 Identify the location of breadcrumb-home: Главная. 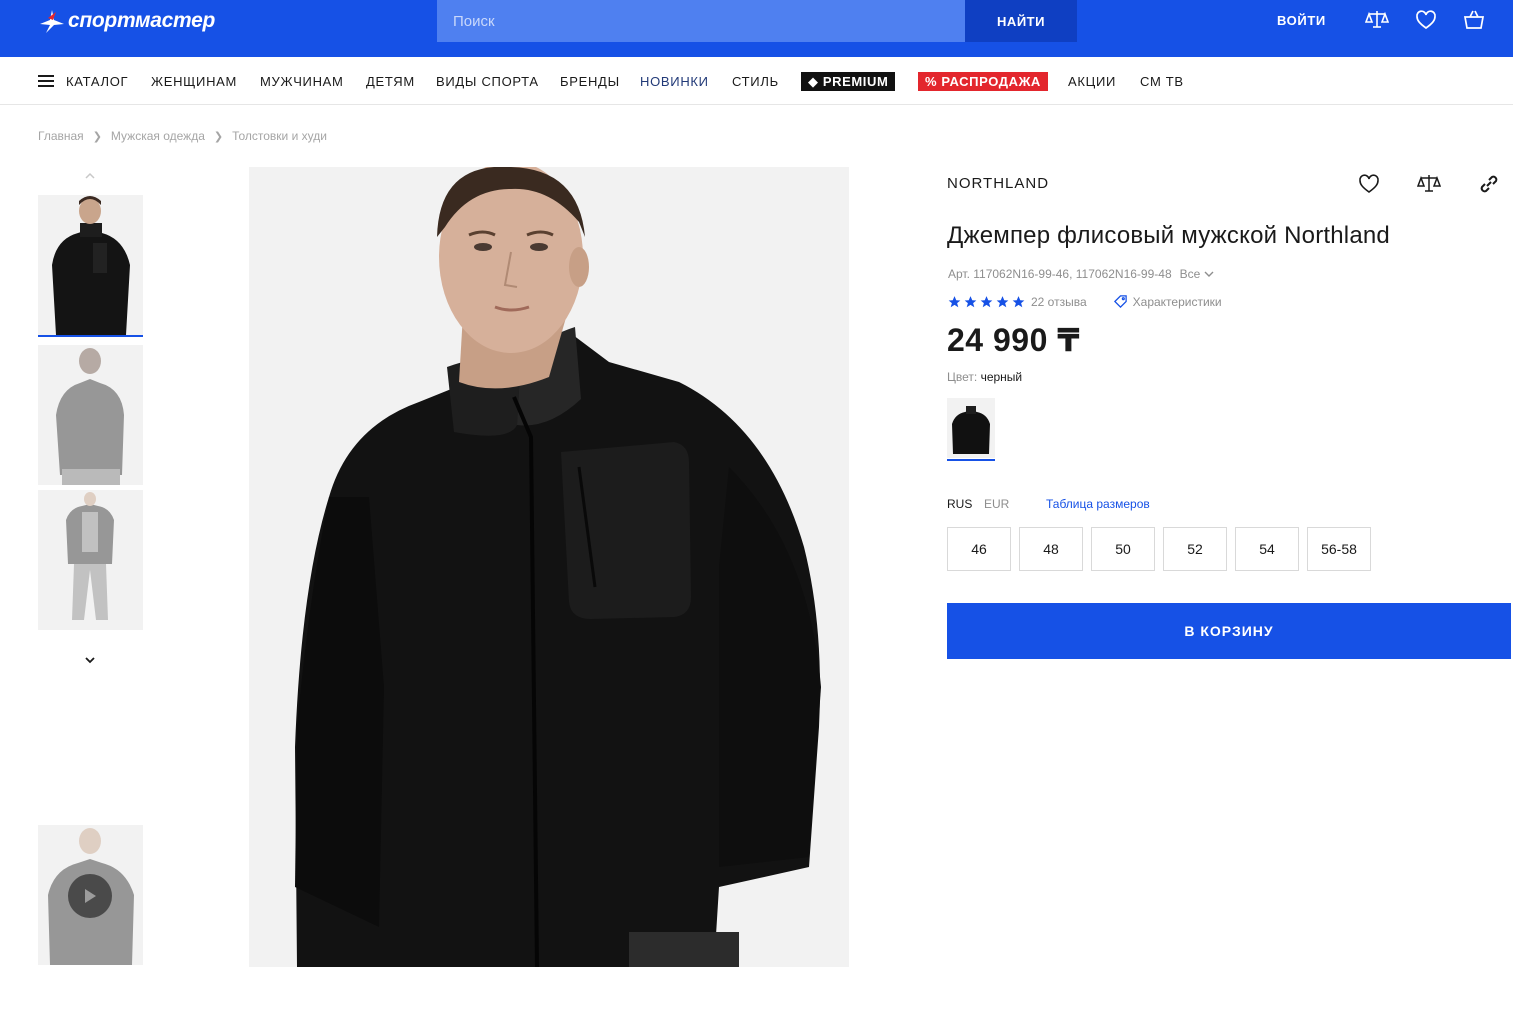
(61, 136).